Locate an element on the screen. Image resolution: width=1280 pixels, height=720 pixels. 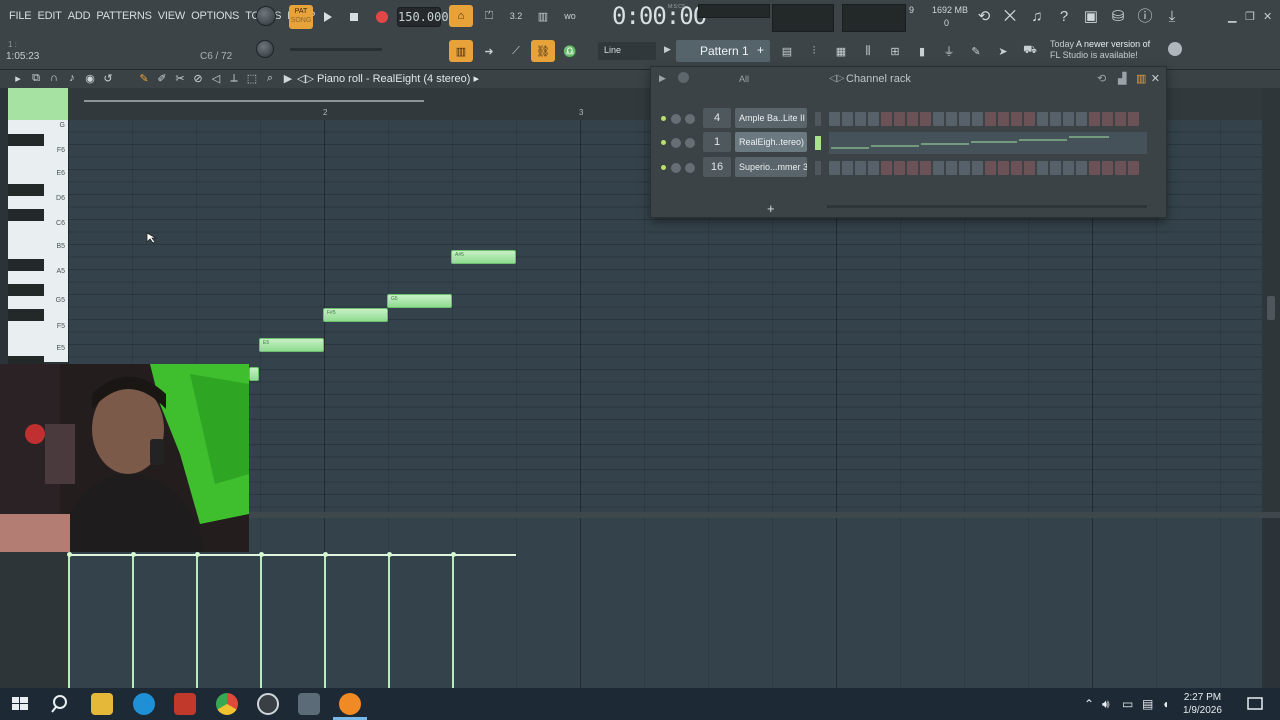
time-display: 0:00:00 is located at coordinates (659, 16).